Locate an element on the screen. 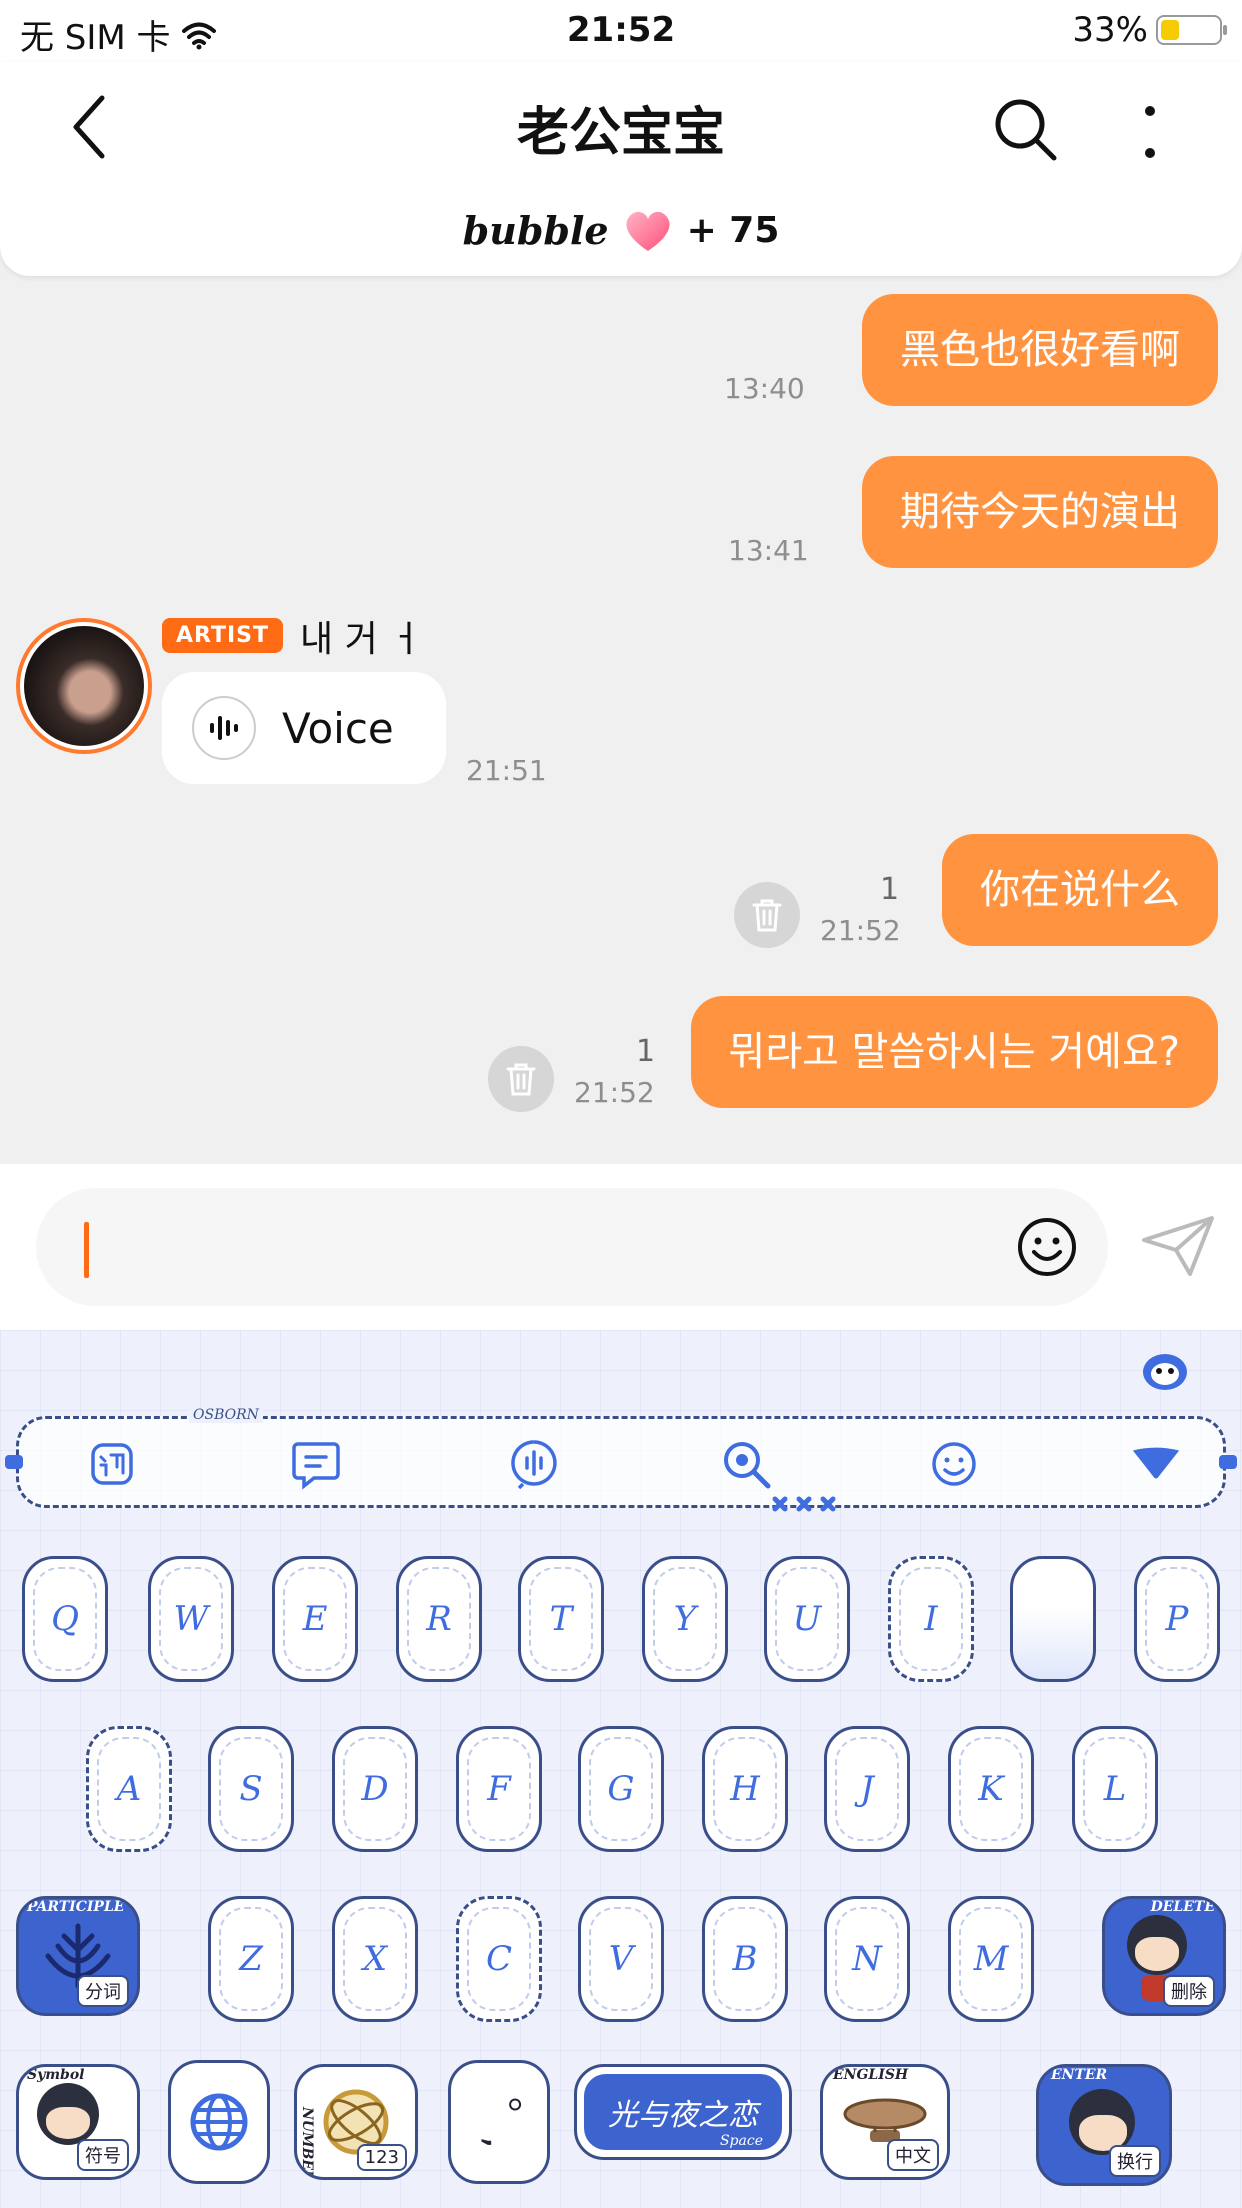  space-sub: Space is located at coordinates (741, 2141).